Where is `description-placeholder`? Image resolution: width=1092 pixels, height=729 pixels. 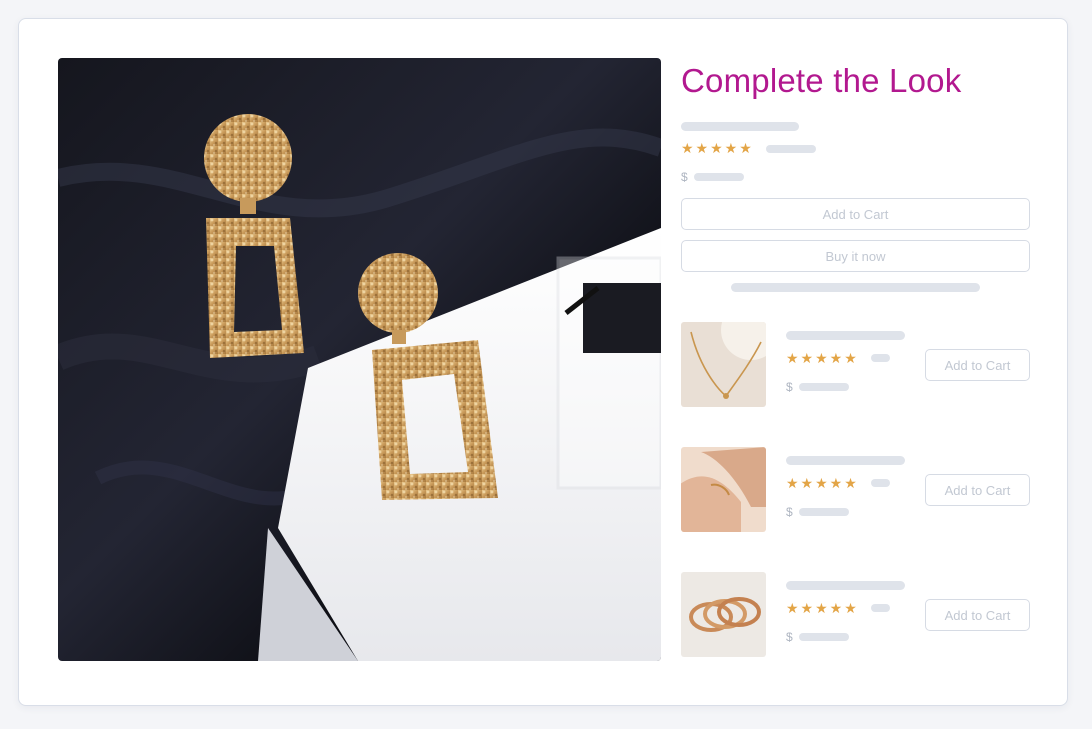 description-placeholder is located at coordinates (855, 287).